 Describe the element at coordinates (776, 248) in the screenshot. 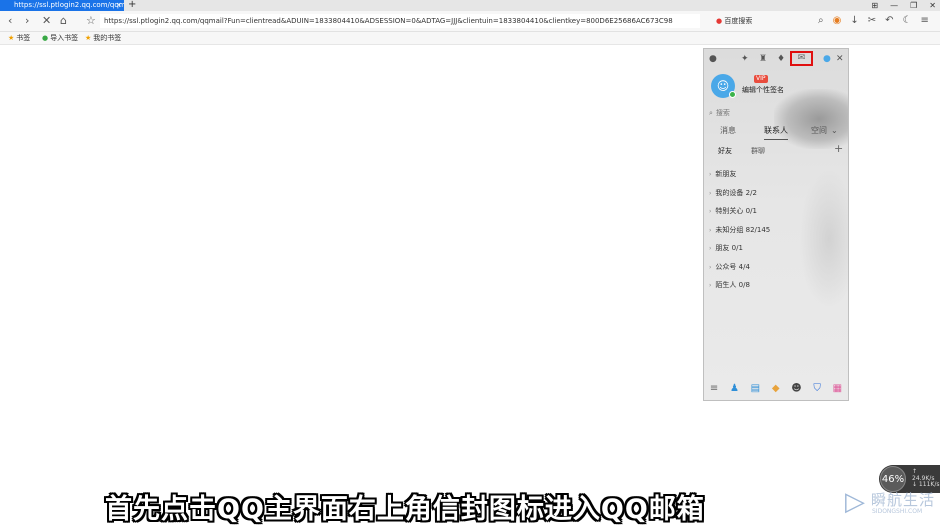

I see `list-item: › 朋友 0/1` at that location.